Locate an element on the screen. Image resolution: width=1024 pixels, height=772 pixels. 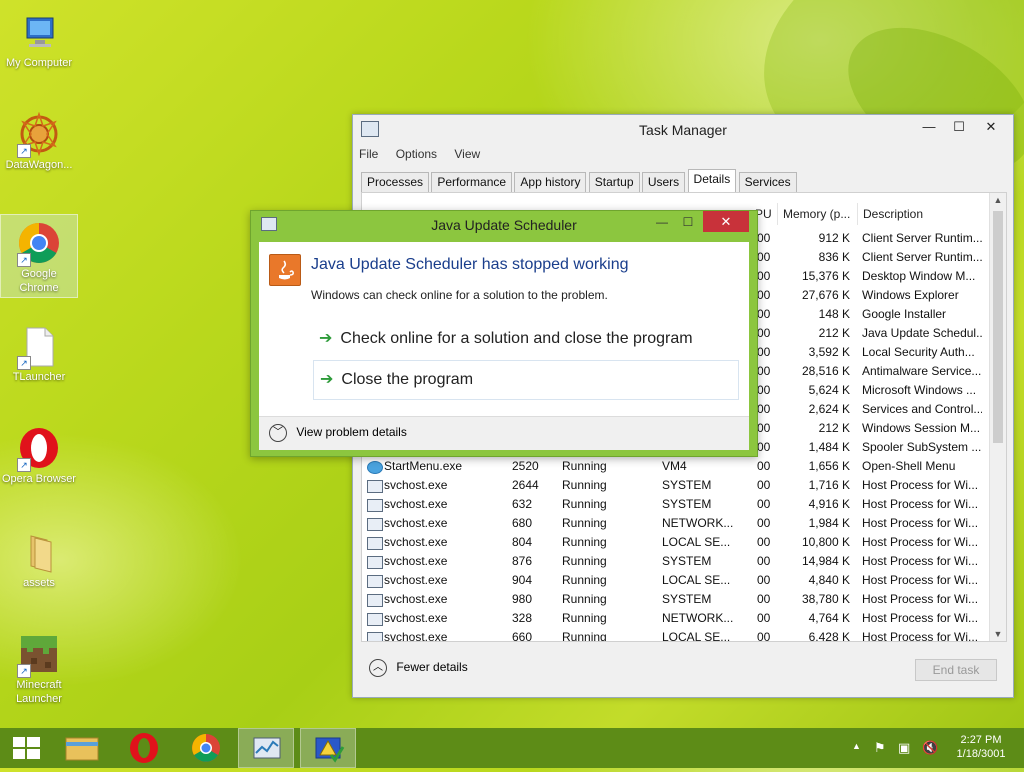
taskbar-file-explorer is located at coordinates (82, 748).